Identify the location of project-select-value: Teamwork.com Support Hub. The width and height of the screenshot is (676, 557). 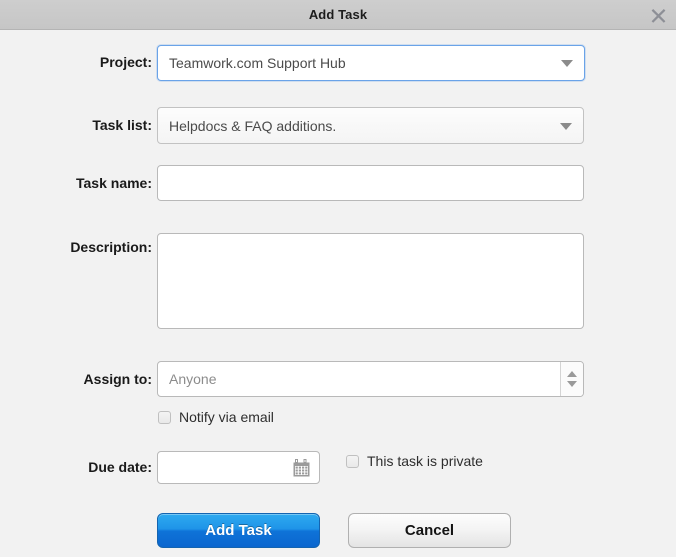
(257, 63).